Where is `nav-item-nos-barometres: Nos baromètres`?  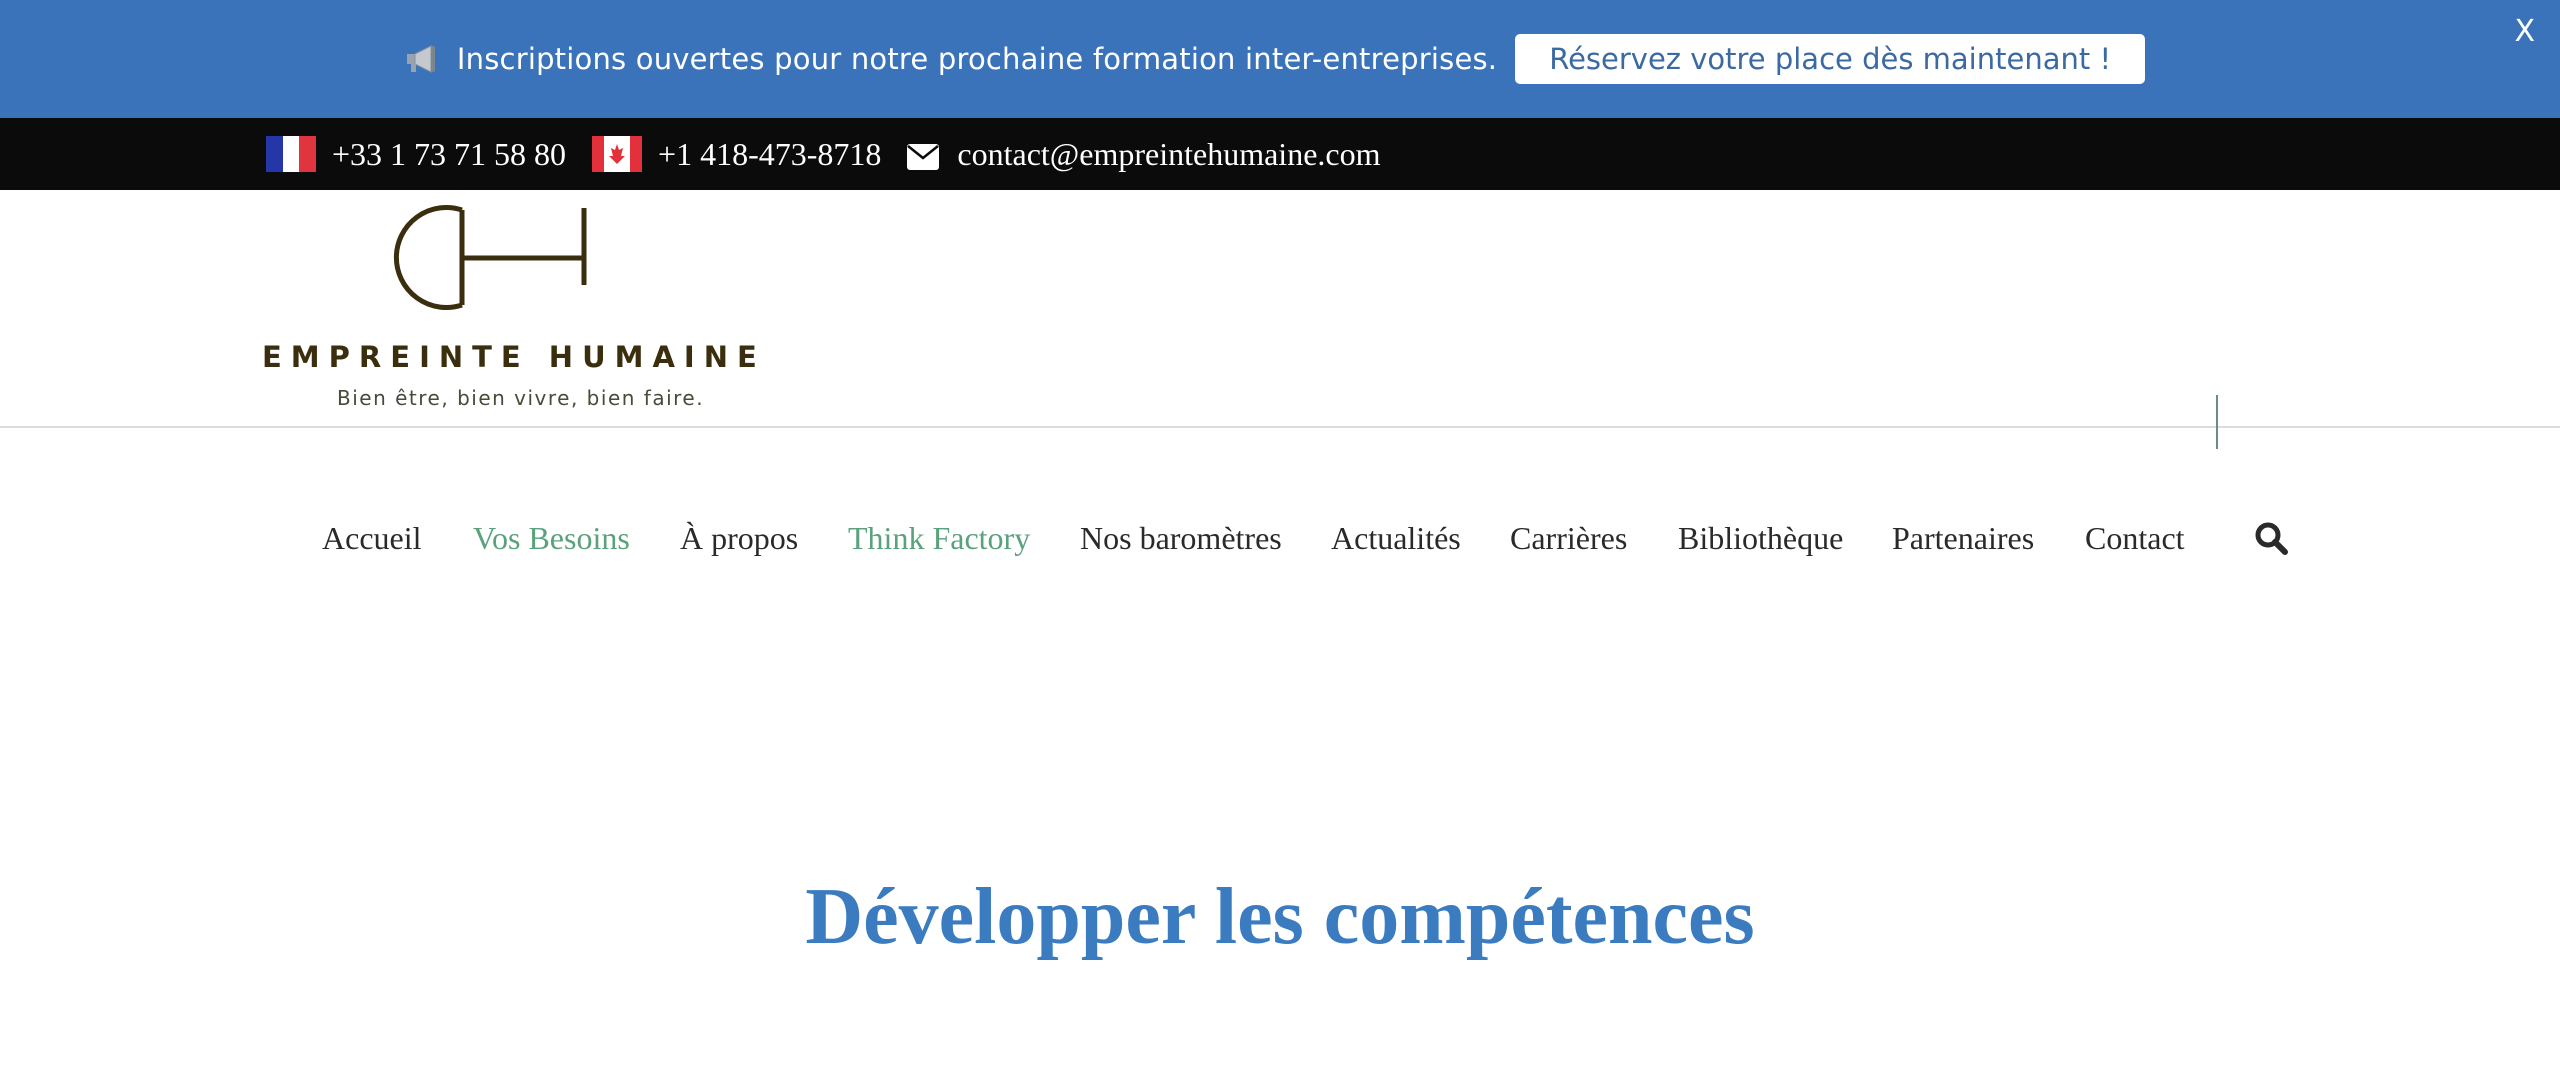 nav-item-nos-barometres: Nos baromètres is located at coordinates (1181, 538).